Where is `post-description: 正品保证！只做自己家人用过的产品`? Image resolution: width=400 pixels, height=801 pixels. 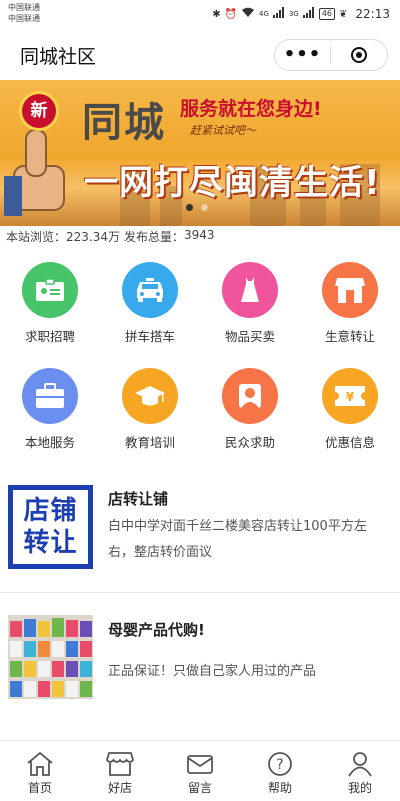 post-description: 正品保证！只做自己家人用过的产品 is located at coordinates (212, 671).